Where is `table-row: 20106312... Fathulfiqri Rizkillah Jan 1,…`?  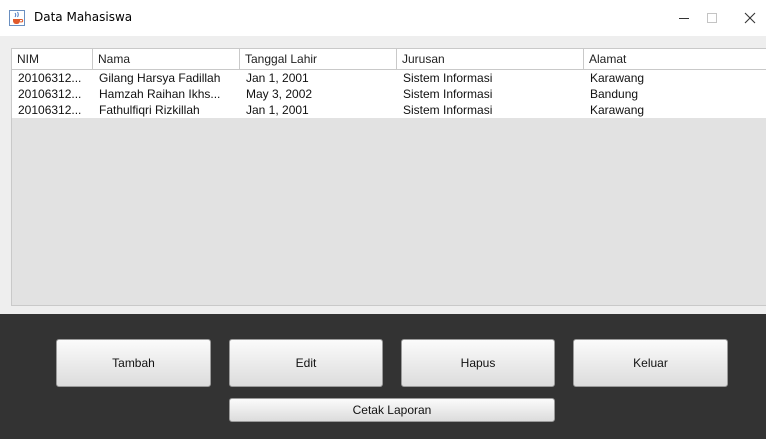
table-row: 20106312... Fathulfiqri Rizkillah Jan 1,… is located at coordinates (389, 110).